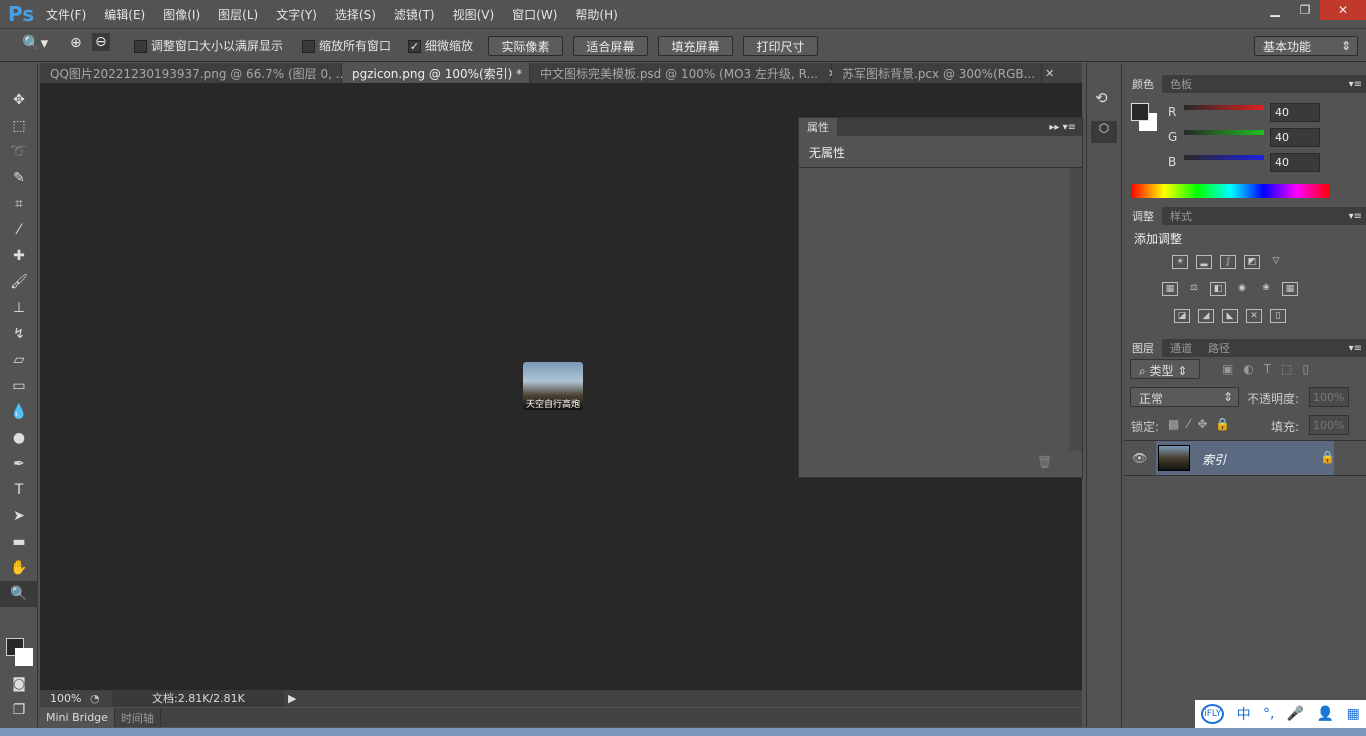  Describe the element at coordinates (65, 698) in the screenshot. I see `zoom-level: 100%` at that location.